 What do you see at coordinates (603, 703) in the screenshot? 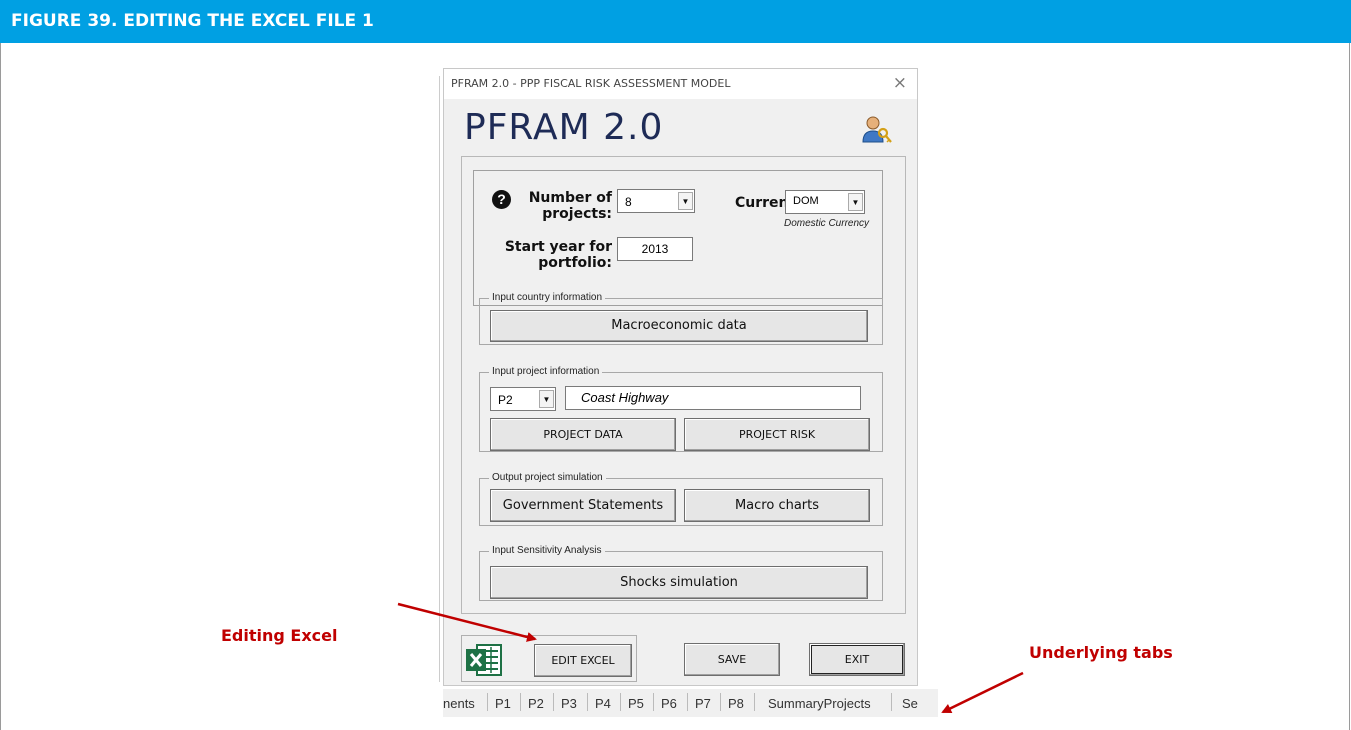
I see `sheet-tab-p4: P4` at bounding box center [603, 703].